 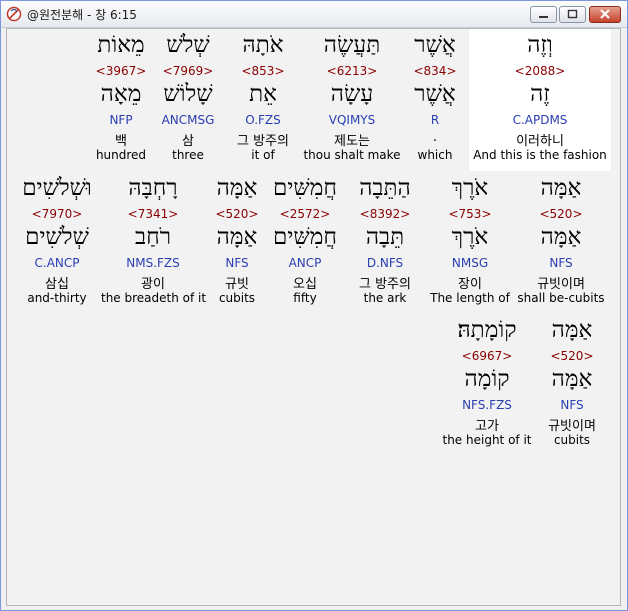 What do you see at coordinates (487, 356) in the screenshot?
I see `strong-number: <6967>` at bounding box center [487, 356].